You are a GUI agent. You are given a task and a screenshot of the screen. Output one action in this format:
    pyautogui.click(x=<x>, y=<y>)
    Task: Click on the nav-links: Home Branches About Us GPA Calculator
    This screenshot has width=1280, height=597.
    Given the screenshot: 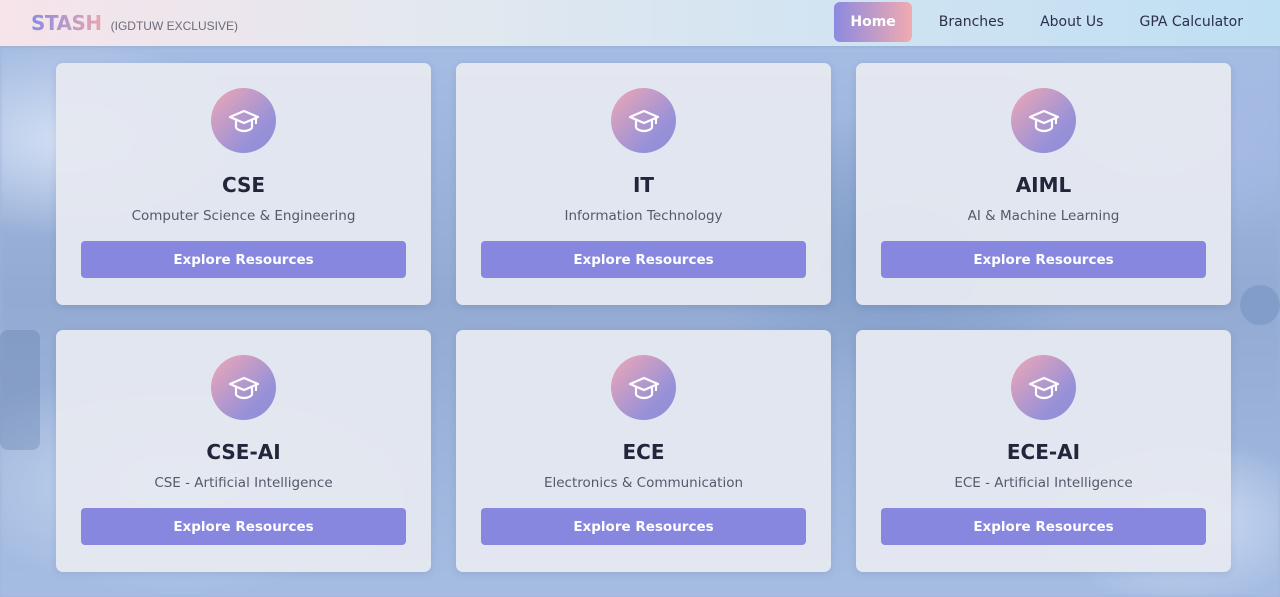 What is the action you would take?
    pyautogui.click(x=1045, y=22)
    